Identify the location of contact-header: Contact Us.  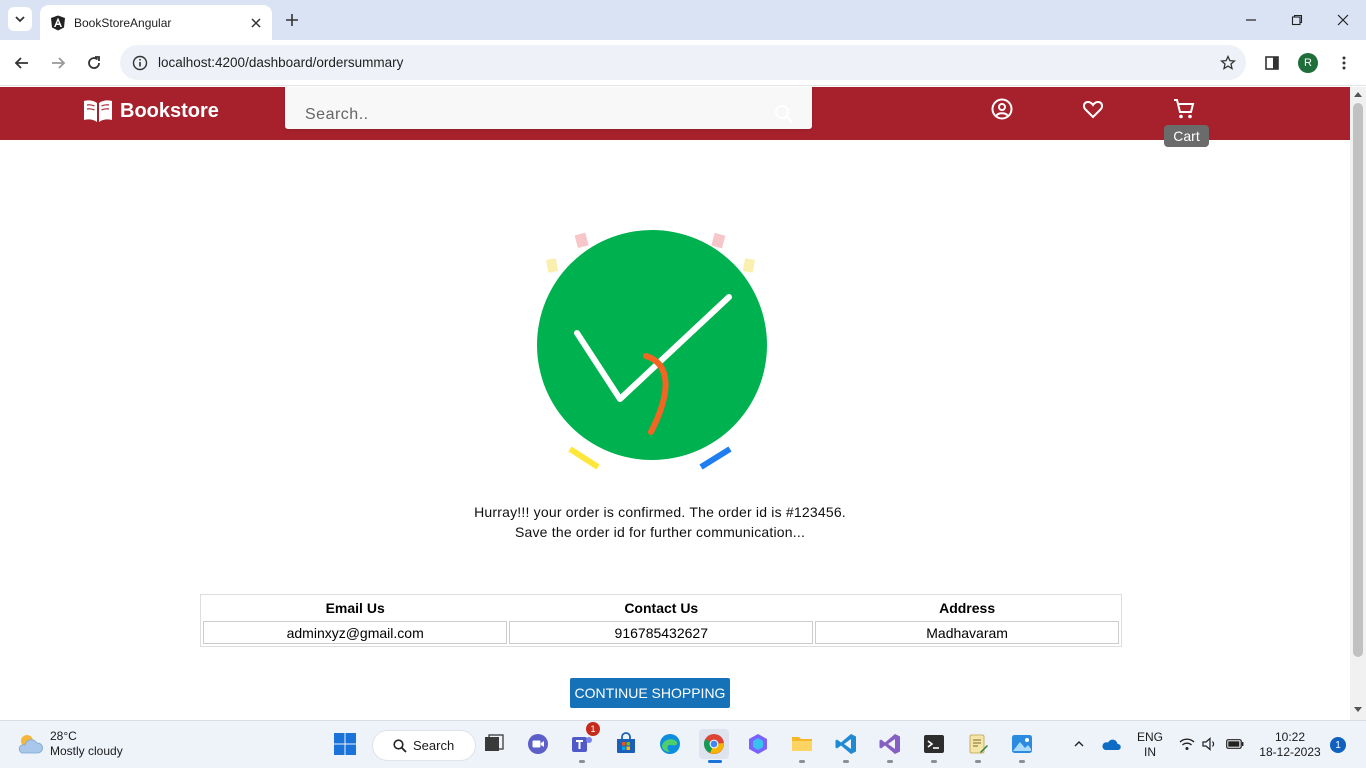
(661, 608).